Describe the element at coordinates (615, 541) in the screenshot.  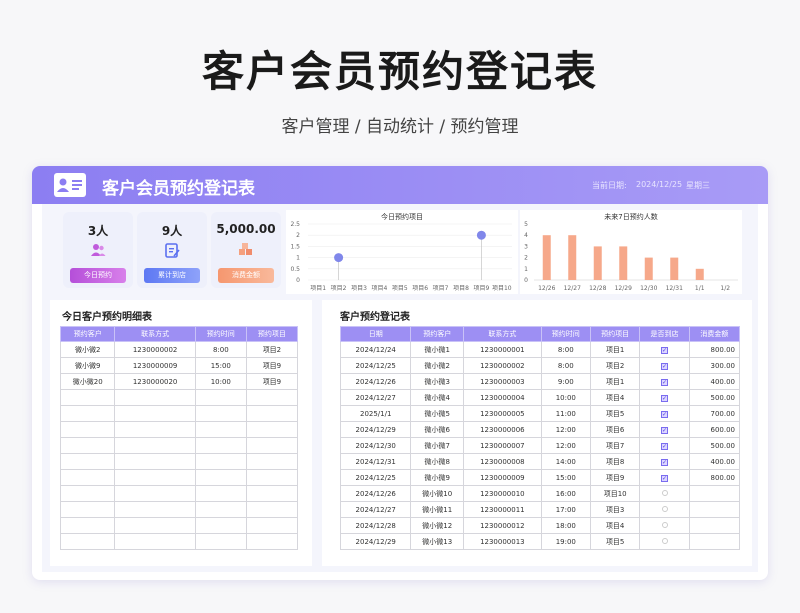
I see `table-cell: 项目5` at that location.